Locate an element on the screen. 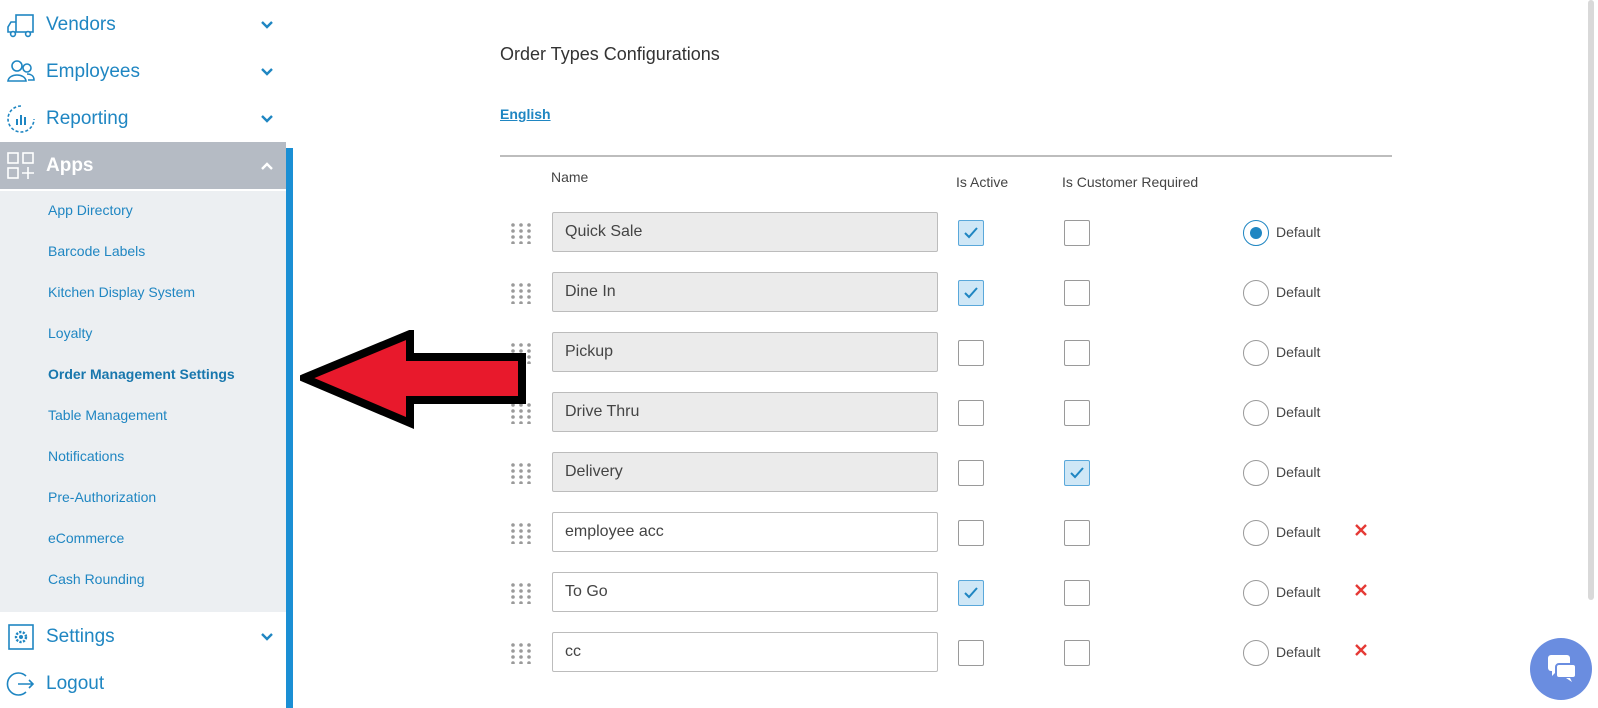  submenu-ecommerce: eCommerce is located at coordinates (86, 538).